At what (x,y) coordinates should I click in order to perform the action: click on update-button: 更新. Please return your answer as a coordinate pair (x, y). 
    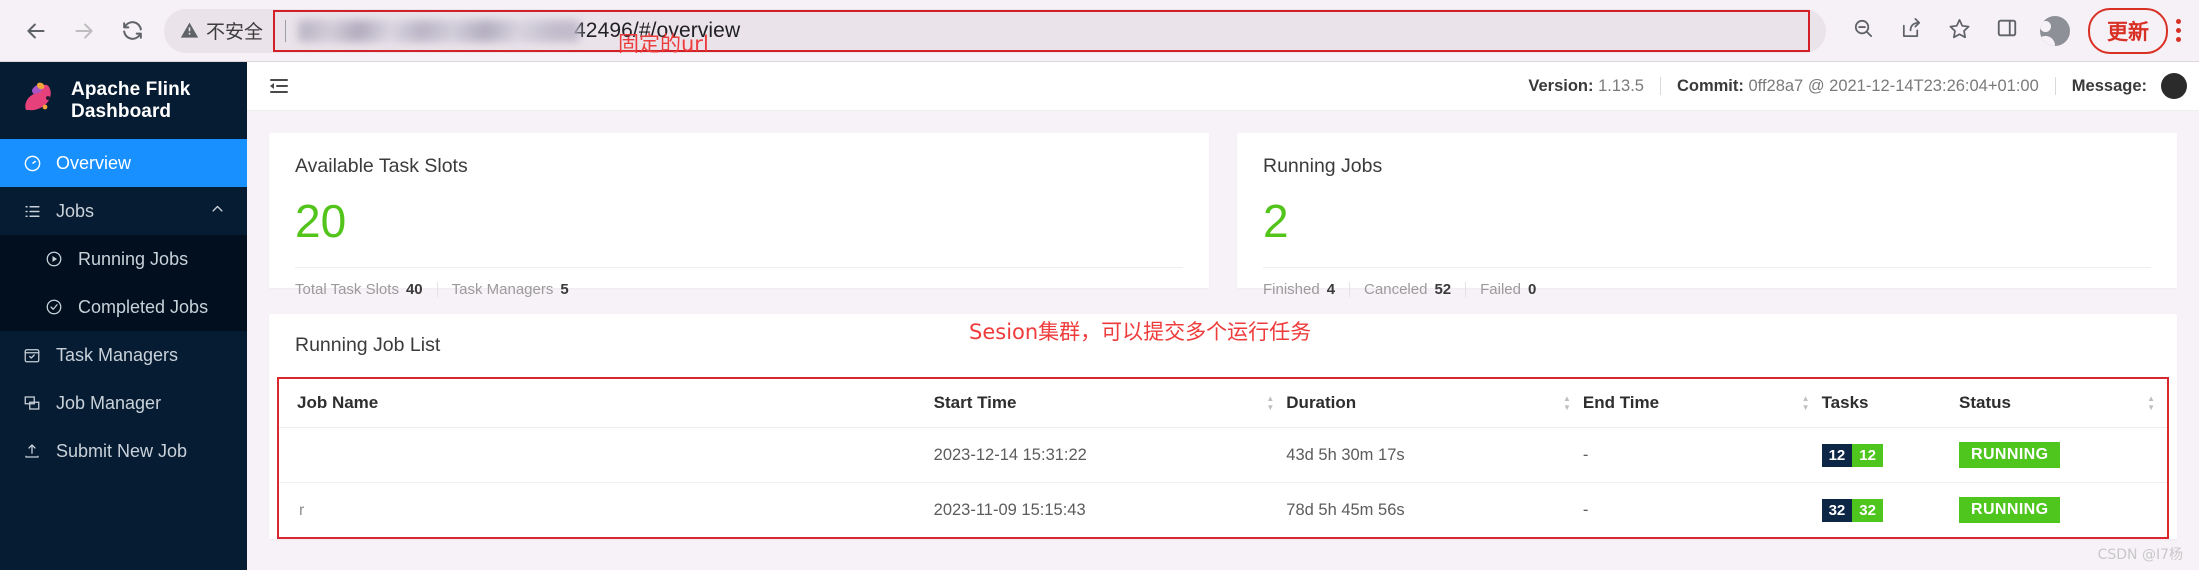
    Looking at the image, I should click on (2128, 30).